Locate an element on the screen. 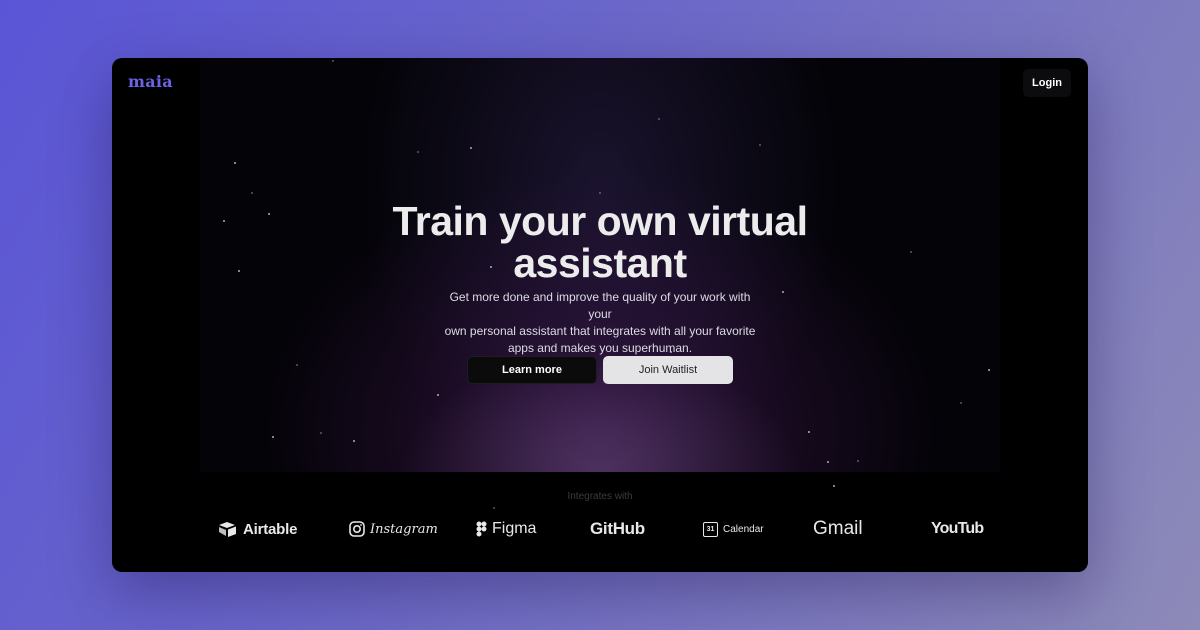  maia-logo: maia is located at coordinates (150, 81).